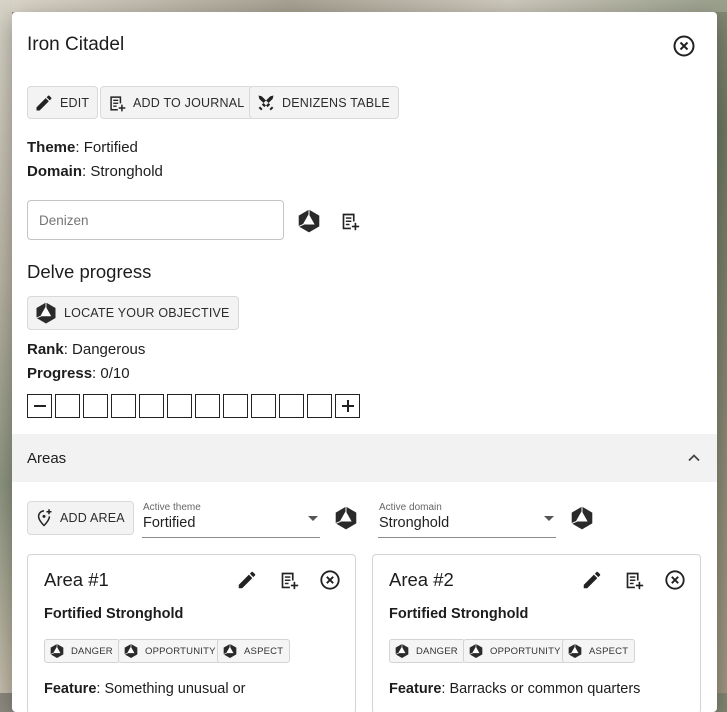  I want to click on area-title: Area #2, so click(421, 579).